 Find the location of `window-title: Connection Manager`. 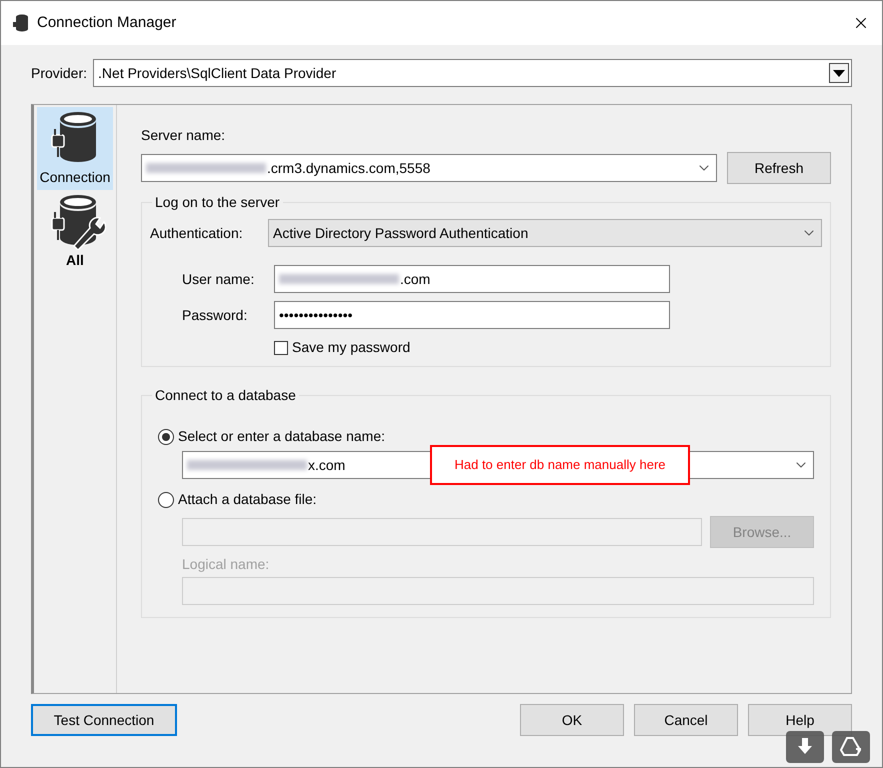

window-title: Connection Manager is located at coordinates (106, 22).